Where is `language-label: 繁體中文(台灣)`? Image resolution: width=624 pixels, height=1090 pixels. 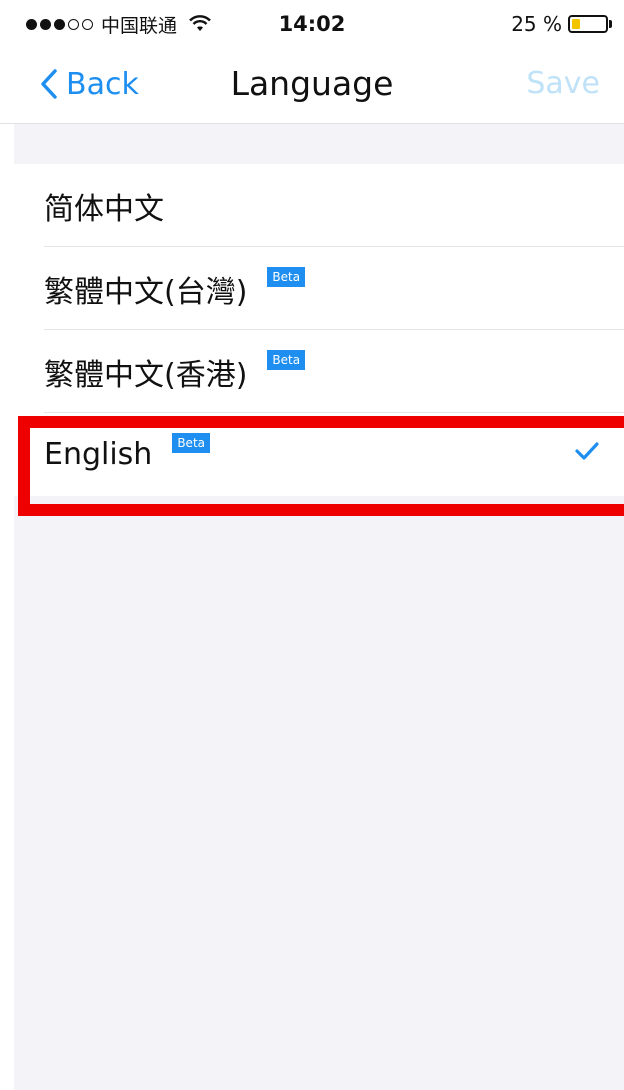
language-label: 繁體中文(台灣) is located at coordinates (146, 292).